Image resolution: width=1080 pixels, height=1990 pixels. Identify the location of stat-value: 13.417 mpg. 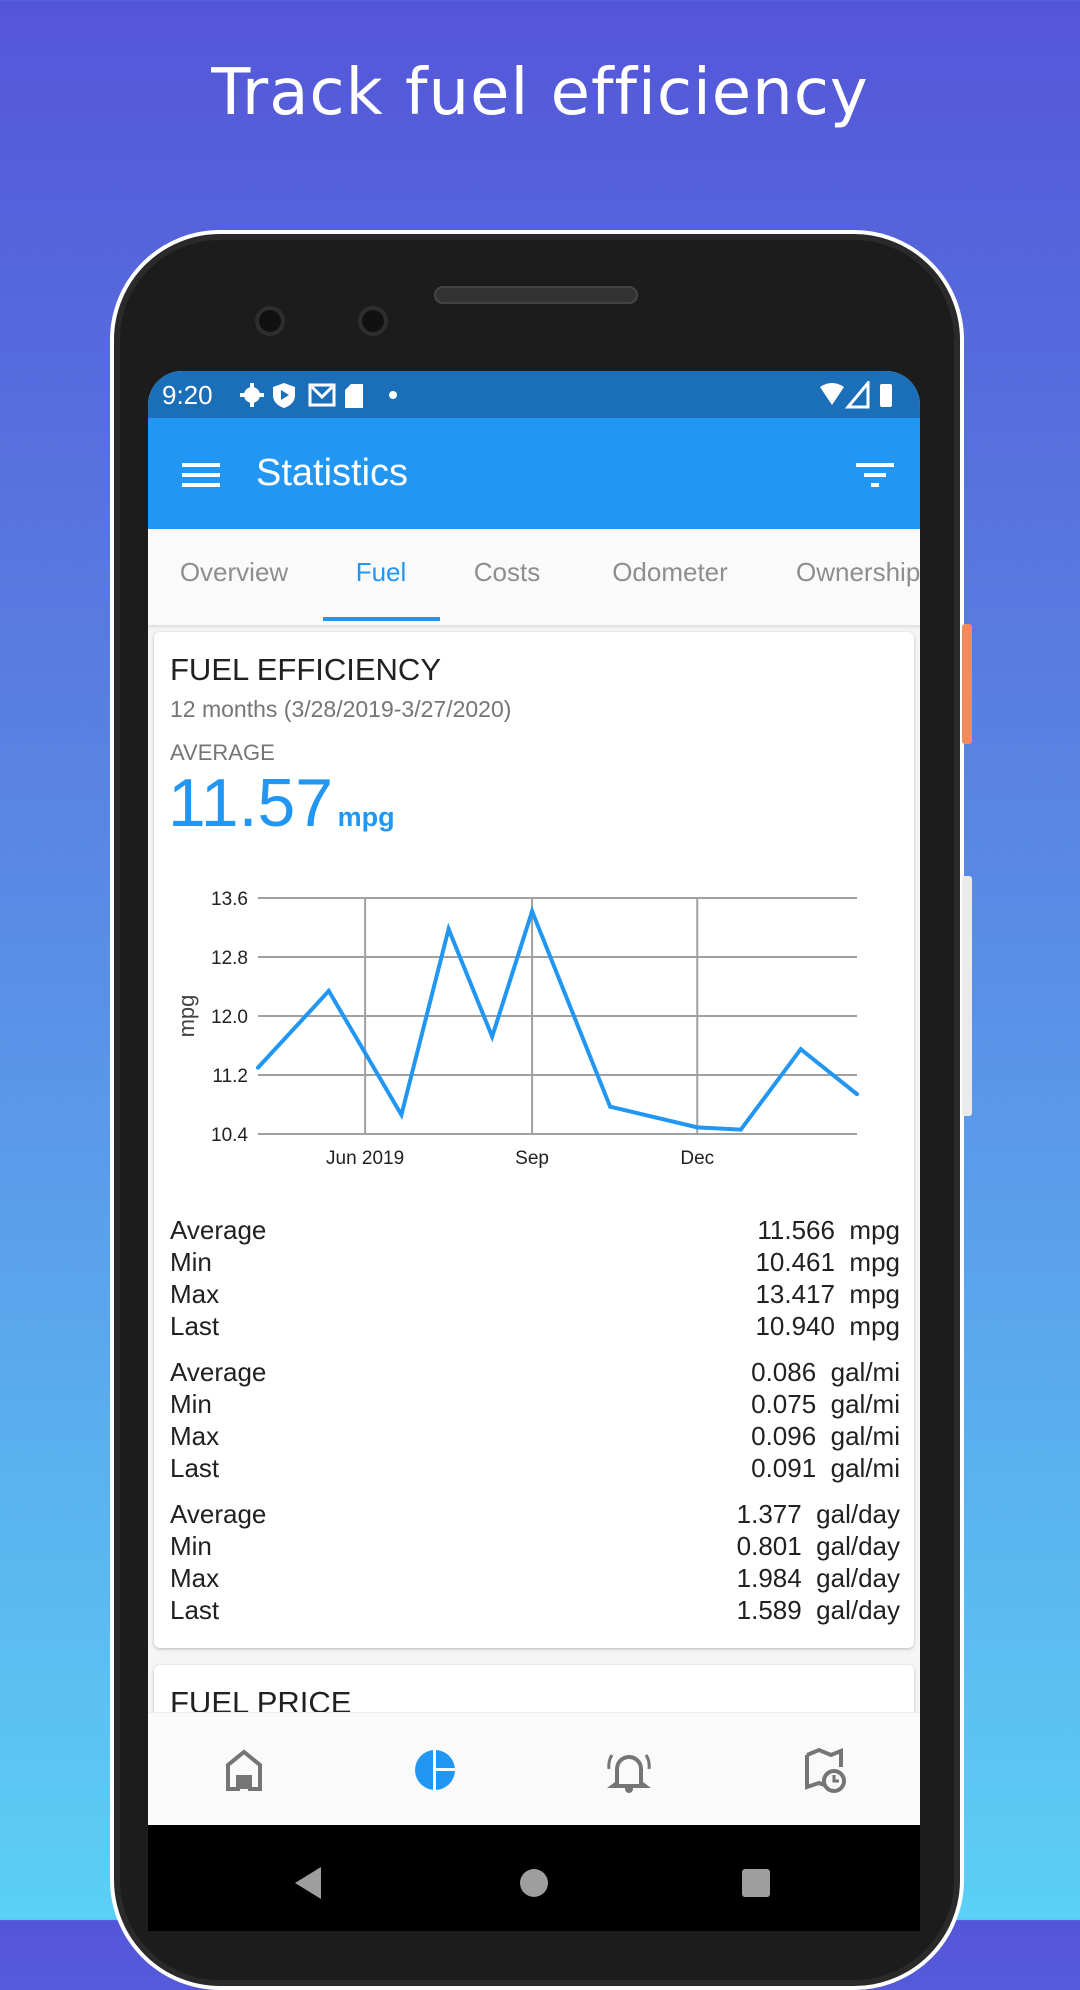
(827, 1294).